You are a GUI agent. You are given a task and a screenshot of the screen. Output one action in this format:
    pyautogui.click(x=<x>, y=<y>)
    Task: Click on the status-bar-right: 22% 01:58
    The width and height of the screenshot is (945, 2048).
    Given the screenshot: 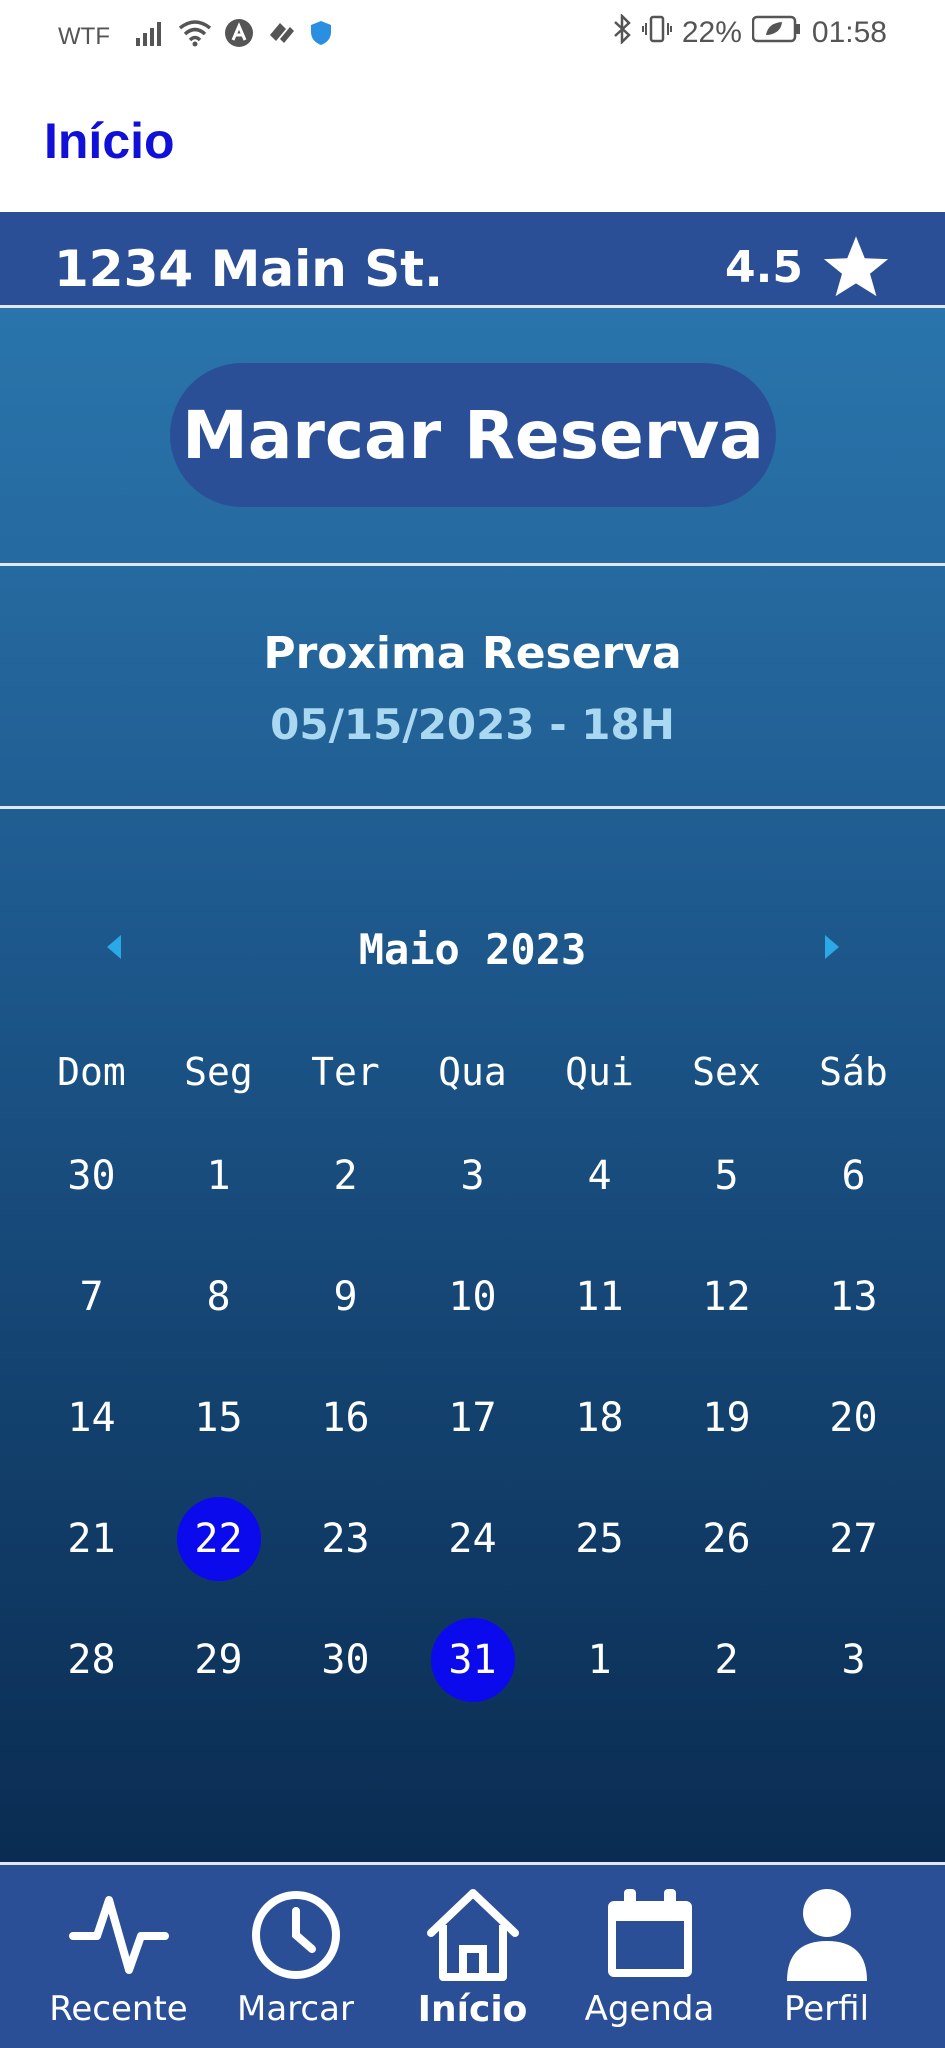 What is the action you would take?
    pyautogui.click(x=749, y=32)
    